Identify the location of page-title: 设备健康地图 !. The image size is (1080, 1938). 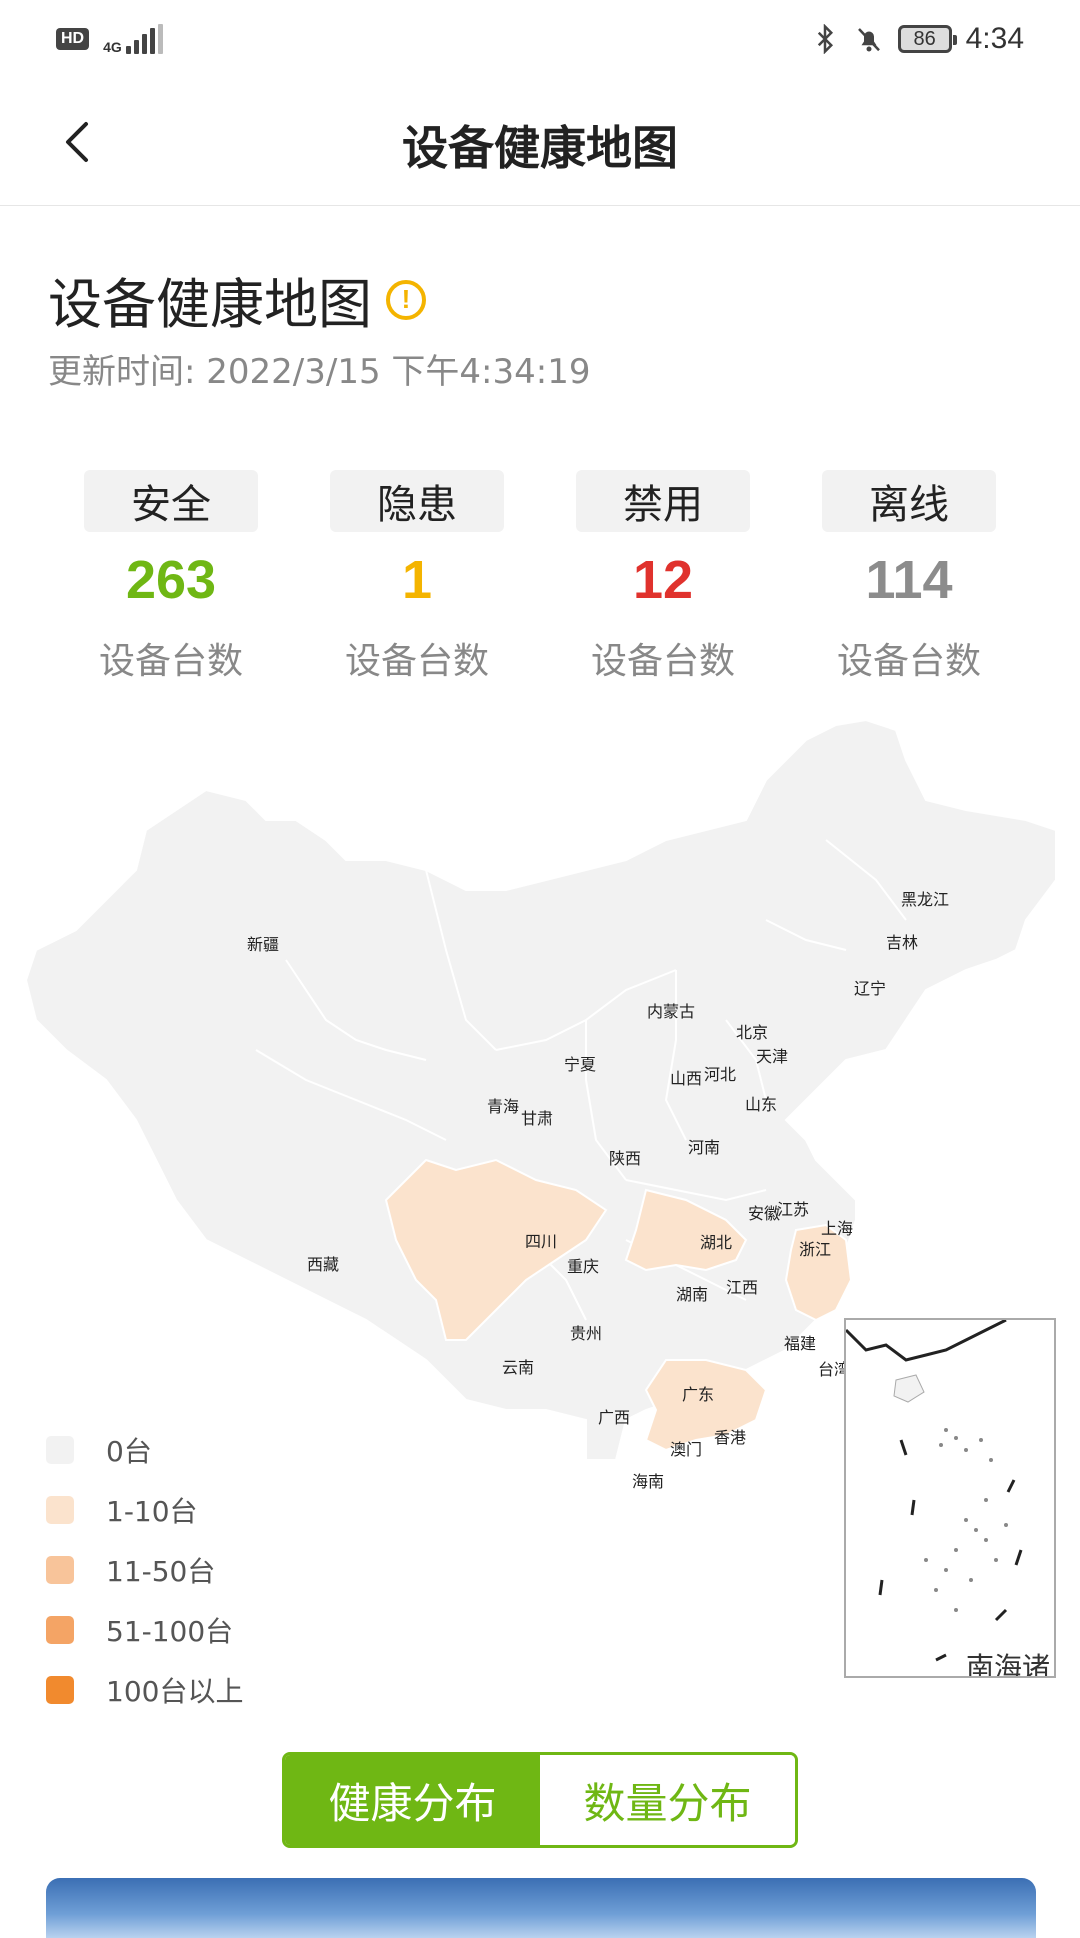
(237, 299).